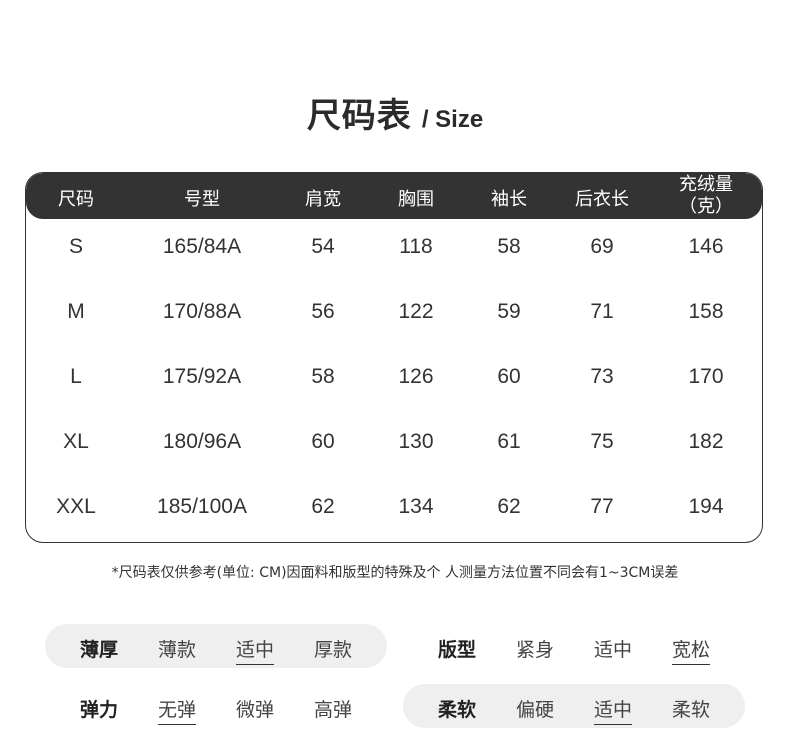  What do you see at coordinates (602, 376) in the screenshot?
I see `cell-back-length: 73` at bounding box center [602, 376].